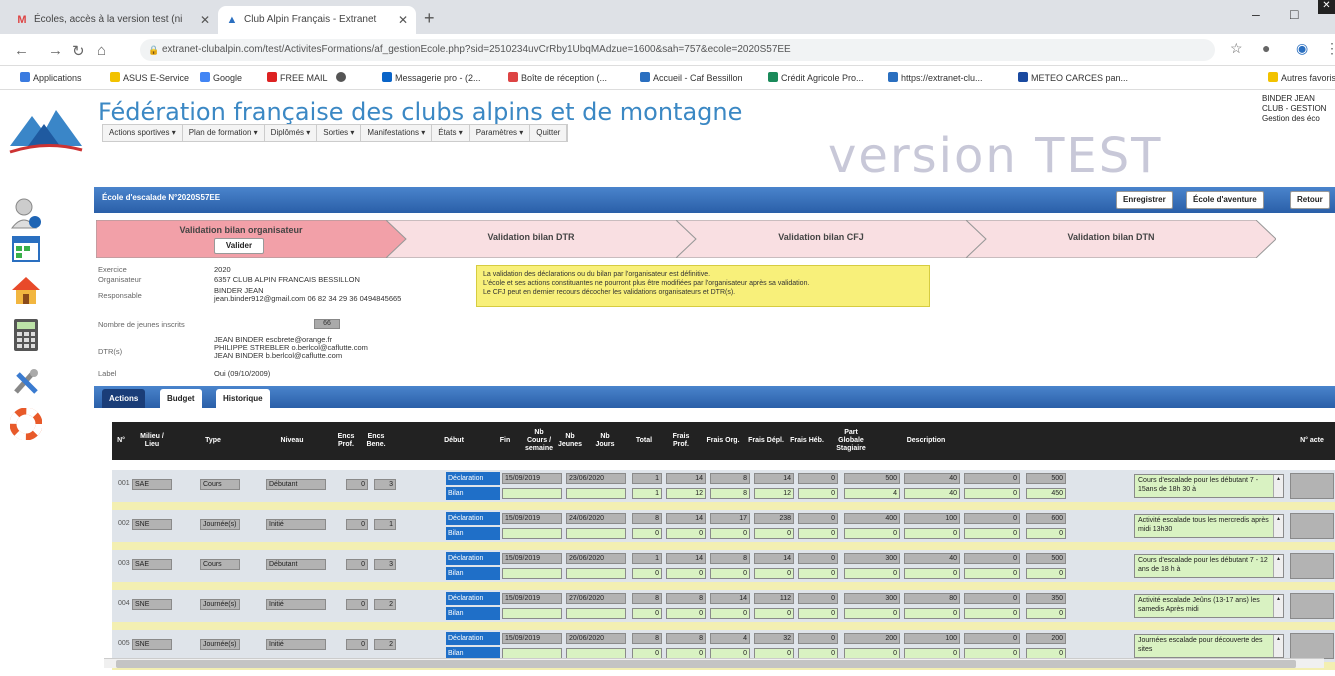  I want to click on maximize-icon: □, so click(1294, 14).